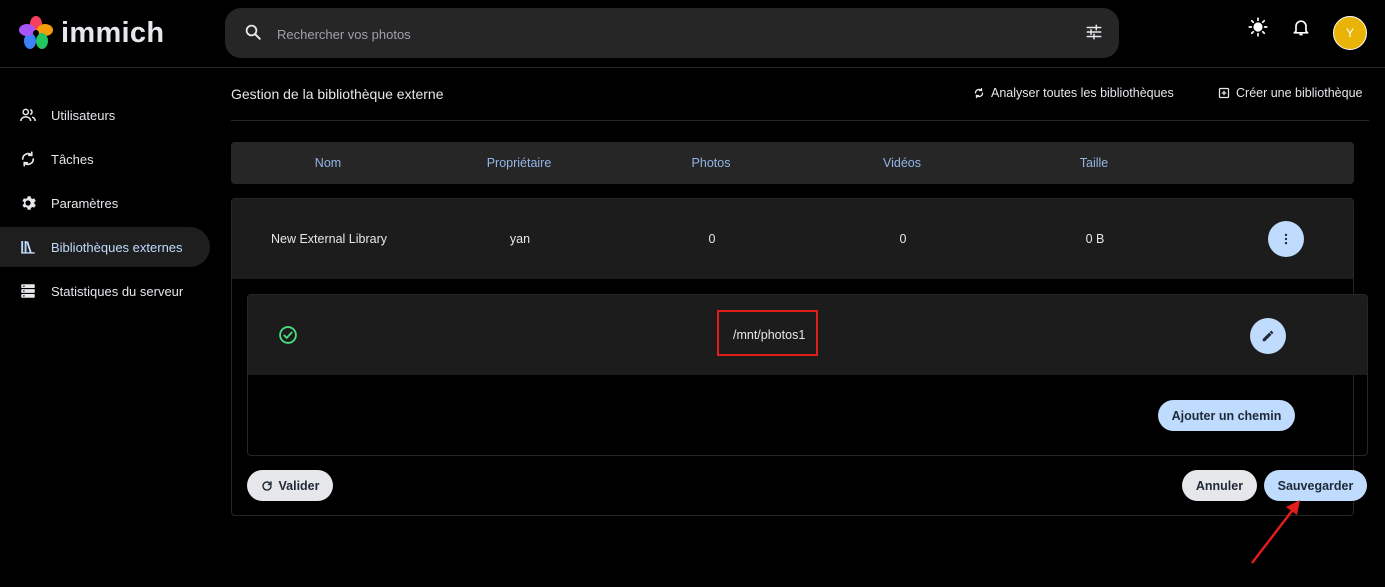 The height and width of the screenshot is (587, 1385). I want to click on scan-all-libraries-label: Analyser toutes les bibliothèques, so click(1082, 93).